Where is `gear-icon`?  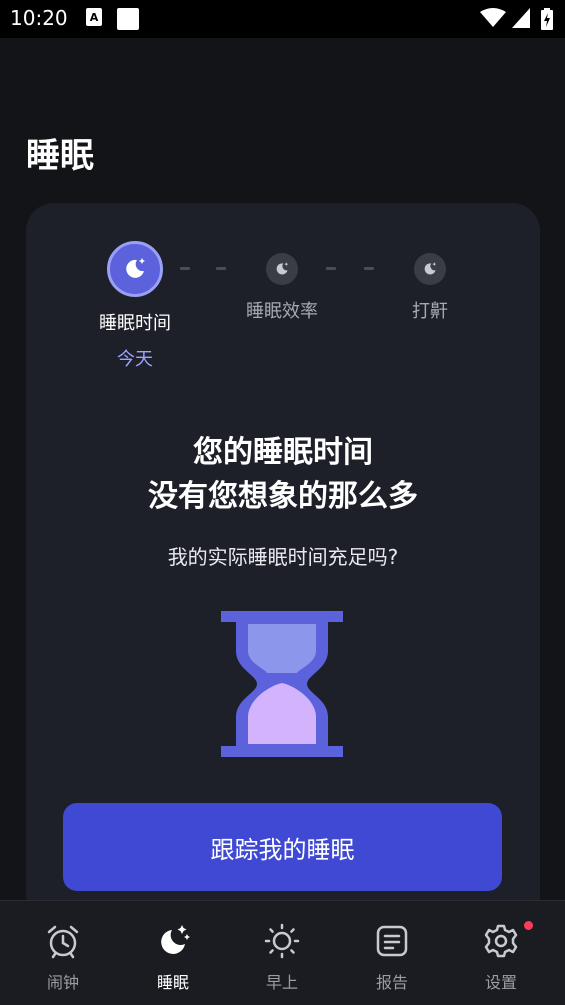
gear-icon is located at coordinates (501, 941).